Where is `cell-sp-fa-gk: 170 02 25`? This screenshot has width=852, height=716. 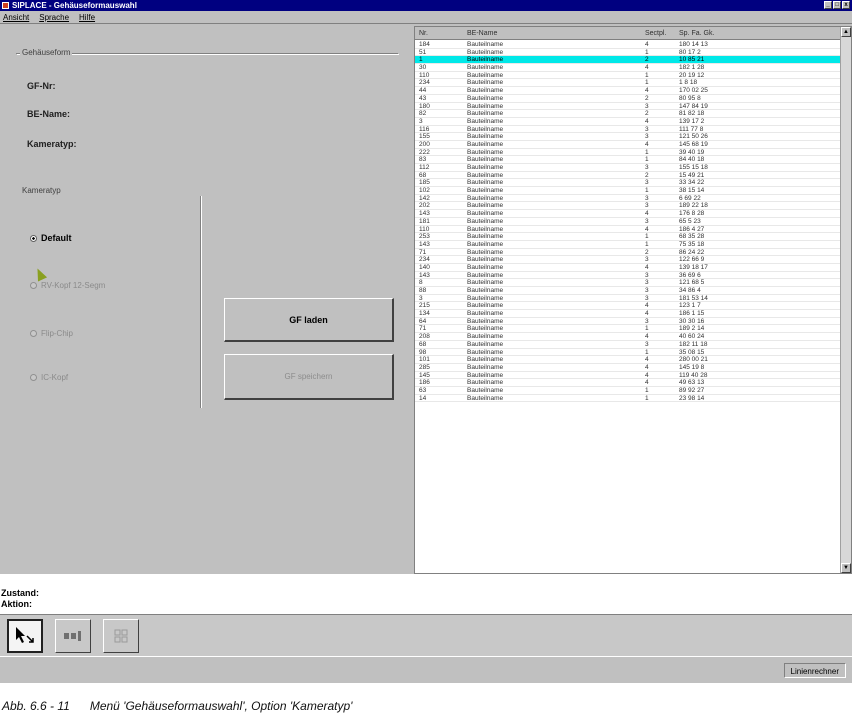 cell-sp-fa-gk: 170 02 25 is located at coordinates (693, 91).